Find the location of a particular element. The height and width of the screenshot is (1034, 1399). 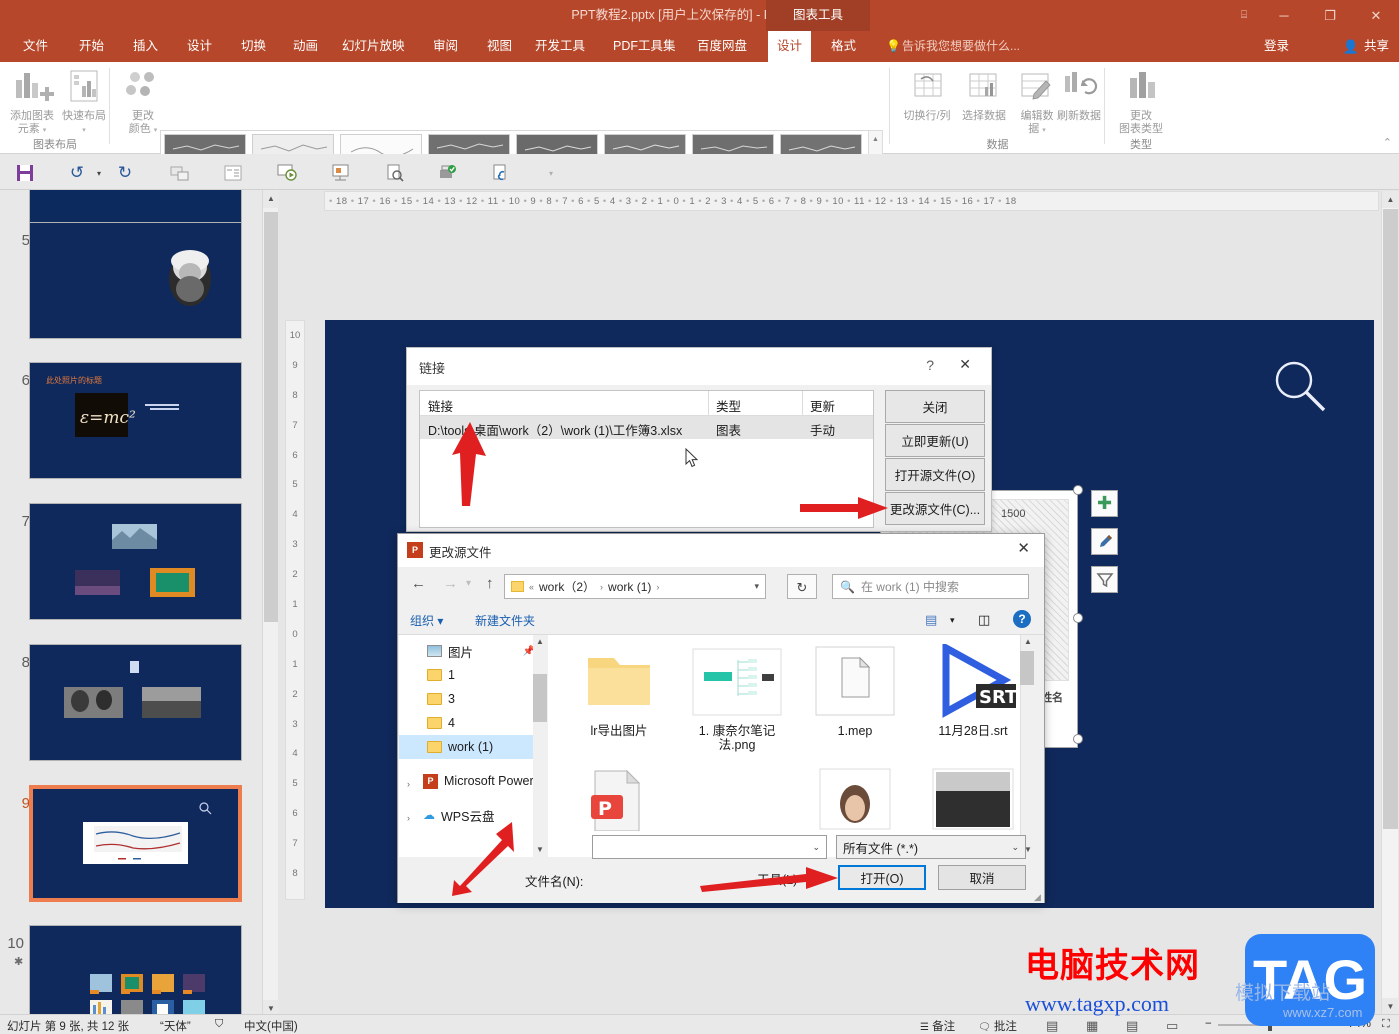

tools-caret-icon: ▾ is located at coordinates (817, 881).